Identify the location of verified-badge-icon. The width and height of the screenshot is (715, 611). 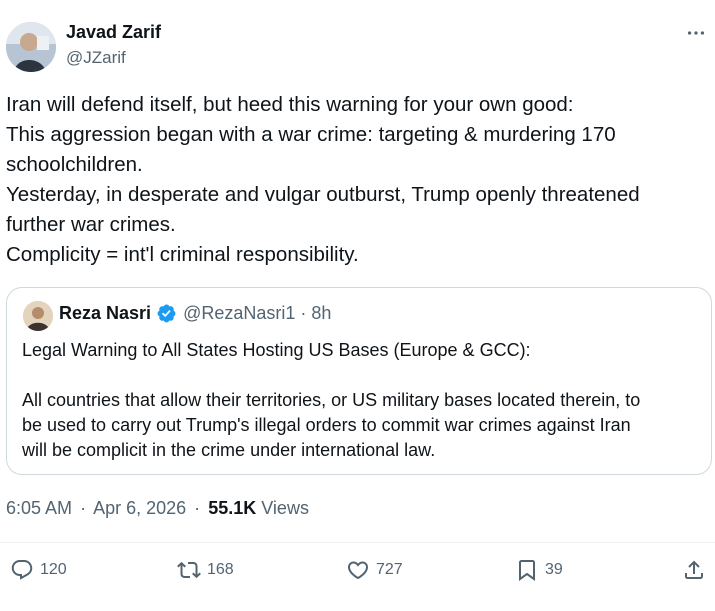
(166, 313).